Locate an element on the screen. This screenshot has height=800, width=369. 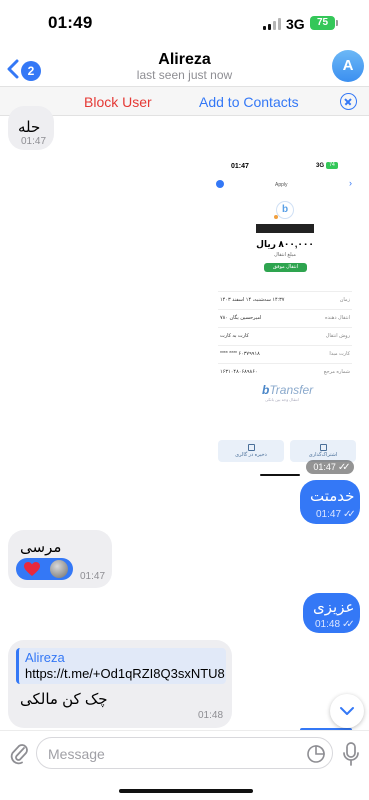
chevron-down-icon is located at coordinates (347, 711).